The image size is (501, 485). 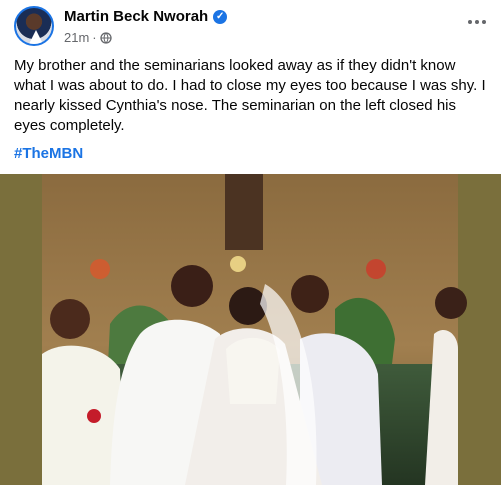 What do you see at coordinates (100, 269) in the screenshot?
I see `wall-lamp-left` at bounding box center [100, 269].